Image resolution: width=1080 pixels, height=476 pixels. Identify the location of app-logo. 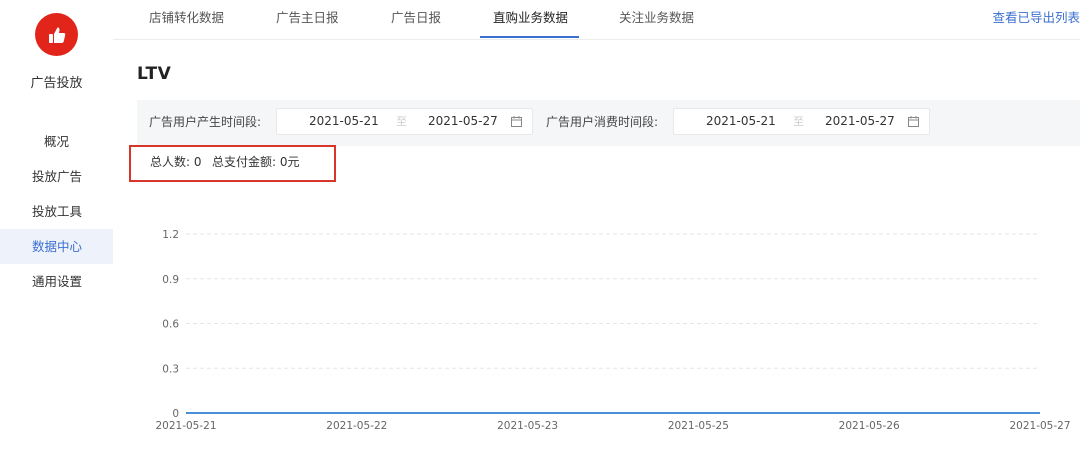
(56, 34).